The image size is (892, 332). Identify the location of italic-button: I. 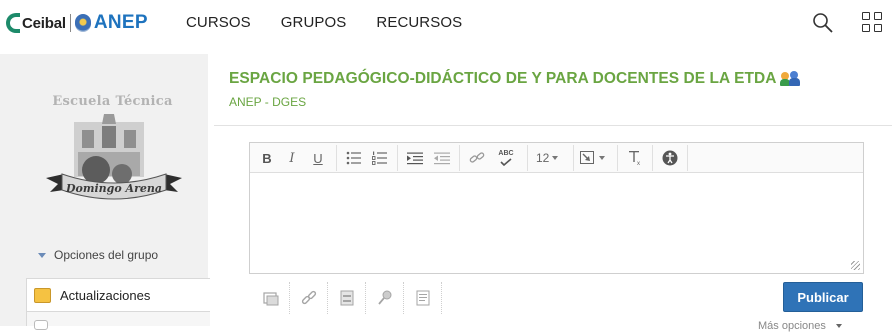
(292, 158).